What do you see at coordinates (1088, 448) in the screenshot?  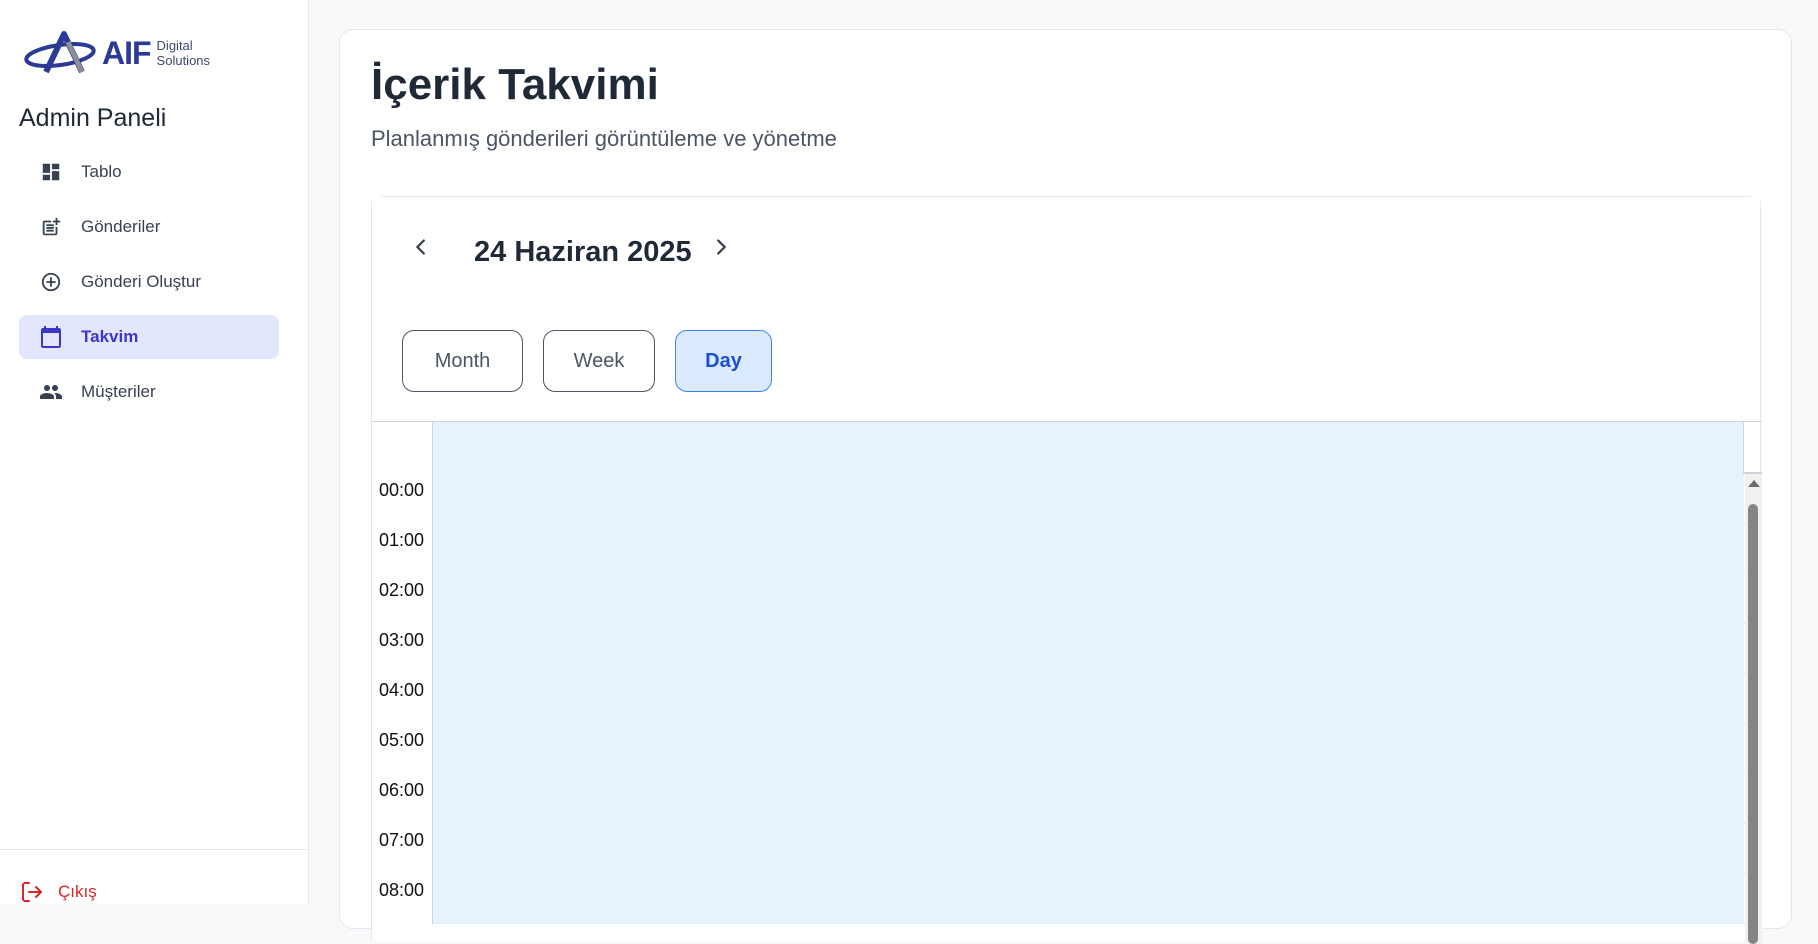 I see `day-column-header` at bounding box center [1088, 448].